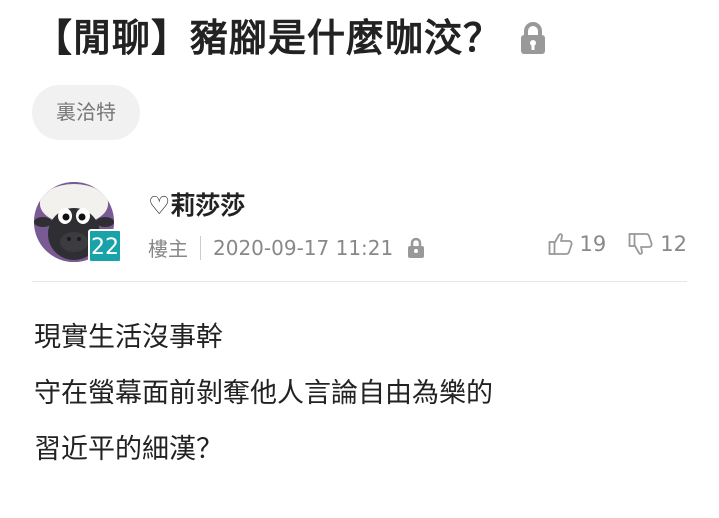 Image resolution: width=719 pixels, height=518 pixels. What do you see at coordinates (200, 247) in the screenshot?
I see `meta-divider` at bounding box center [200, 247].